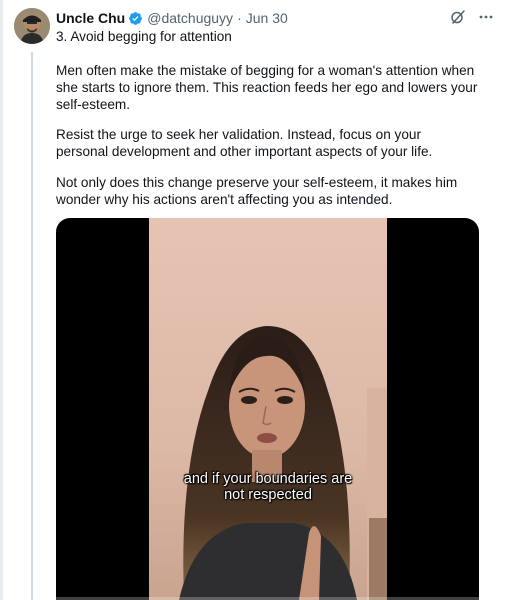  I want to click on grok-icon, so click(458, 17).